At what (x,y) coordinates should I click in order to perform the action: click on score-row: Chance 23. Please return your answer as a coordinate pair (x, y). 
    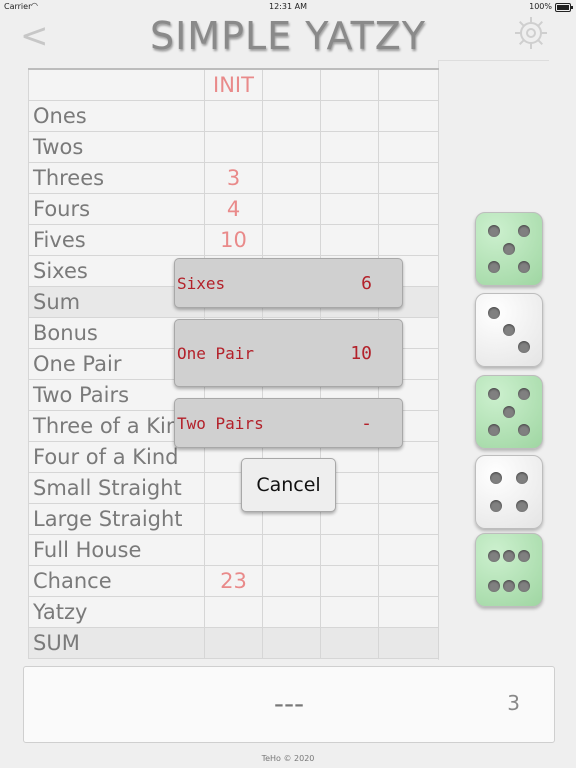
    Looking at the image, I should click on (233, 581).